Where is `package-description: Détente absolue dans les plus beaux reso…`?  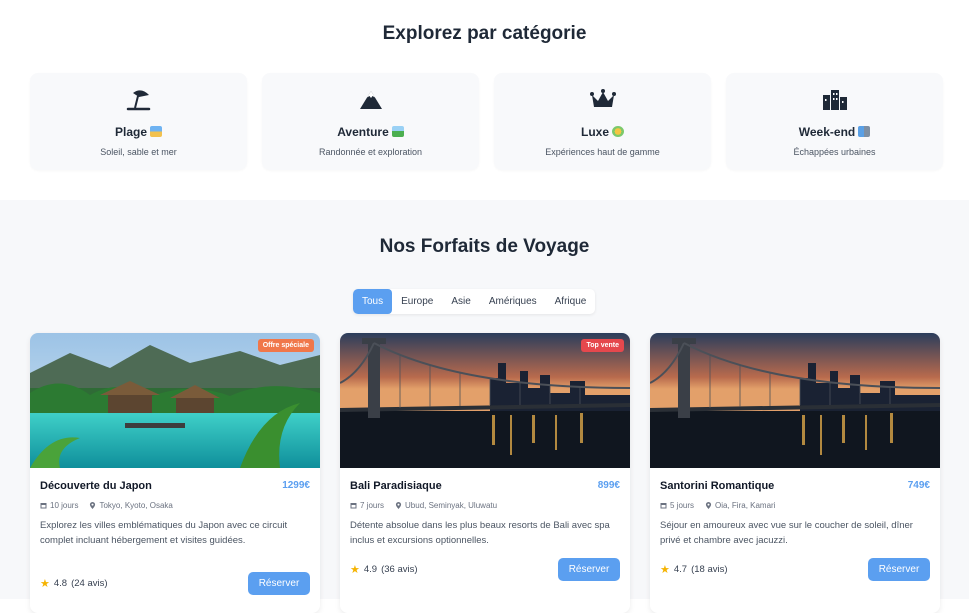
package-description: Détente absolue dans les plus beaux reso… is located at coordinates (480, 533).